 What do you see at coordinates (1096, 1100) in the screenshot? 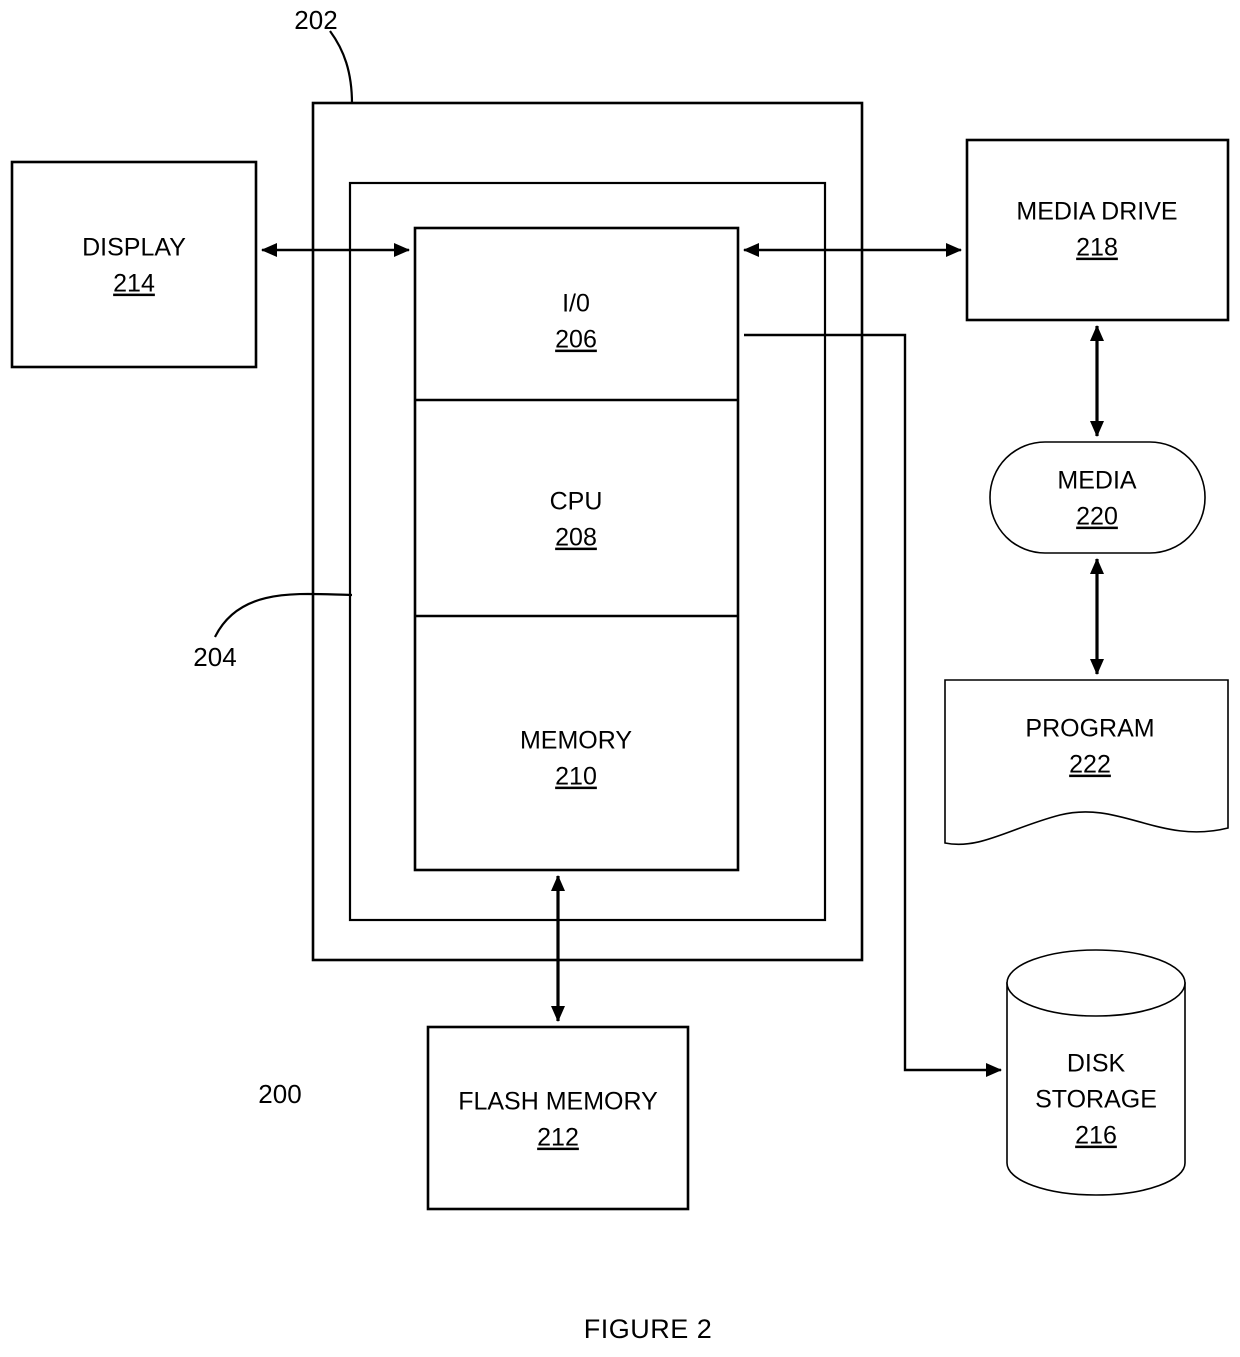
I see `disk-storage-label-line2: STORAGE` at bounding box center [1096, 1100].